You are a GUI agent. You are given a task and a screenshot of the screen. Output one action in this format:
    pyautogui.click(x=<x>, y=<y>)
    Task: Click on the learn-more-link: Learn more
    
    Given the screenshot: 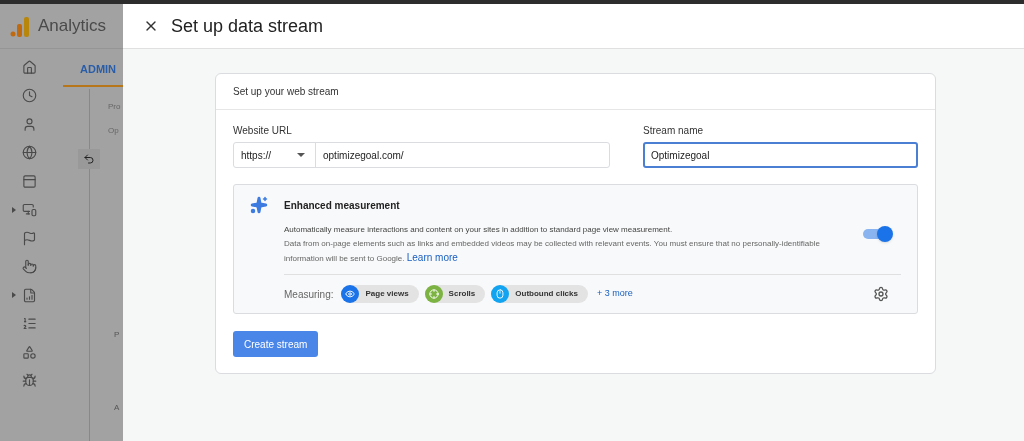 What is the action you would take?
    pyautogui.click(x=432, y=257)
    